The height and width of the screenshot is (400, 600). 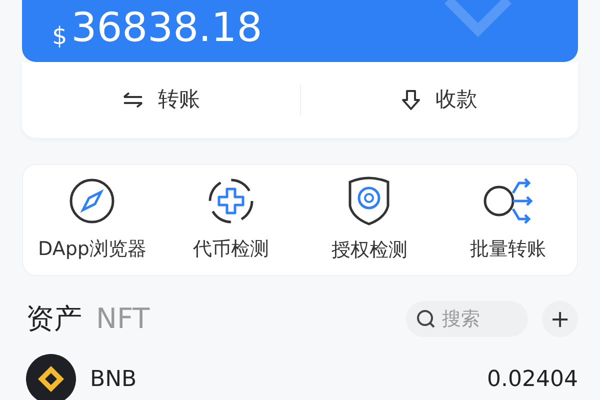 What do you see at coordinates (467, 319) in the screenshot?
I see `search-field: 搜索` at bounding box center [467, 319].